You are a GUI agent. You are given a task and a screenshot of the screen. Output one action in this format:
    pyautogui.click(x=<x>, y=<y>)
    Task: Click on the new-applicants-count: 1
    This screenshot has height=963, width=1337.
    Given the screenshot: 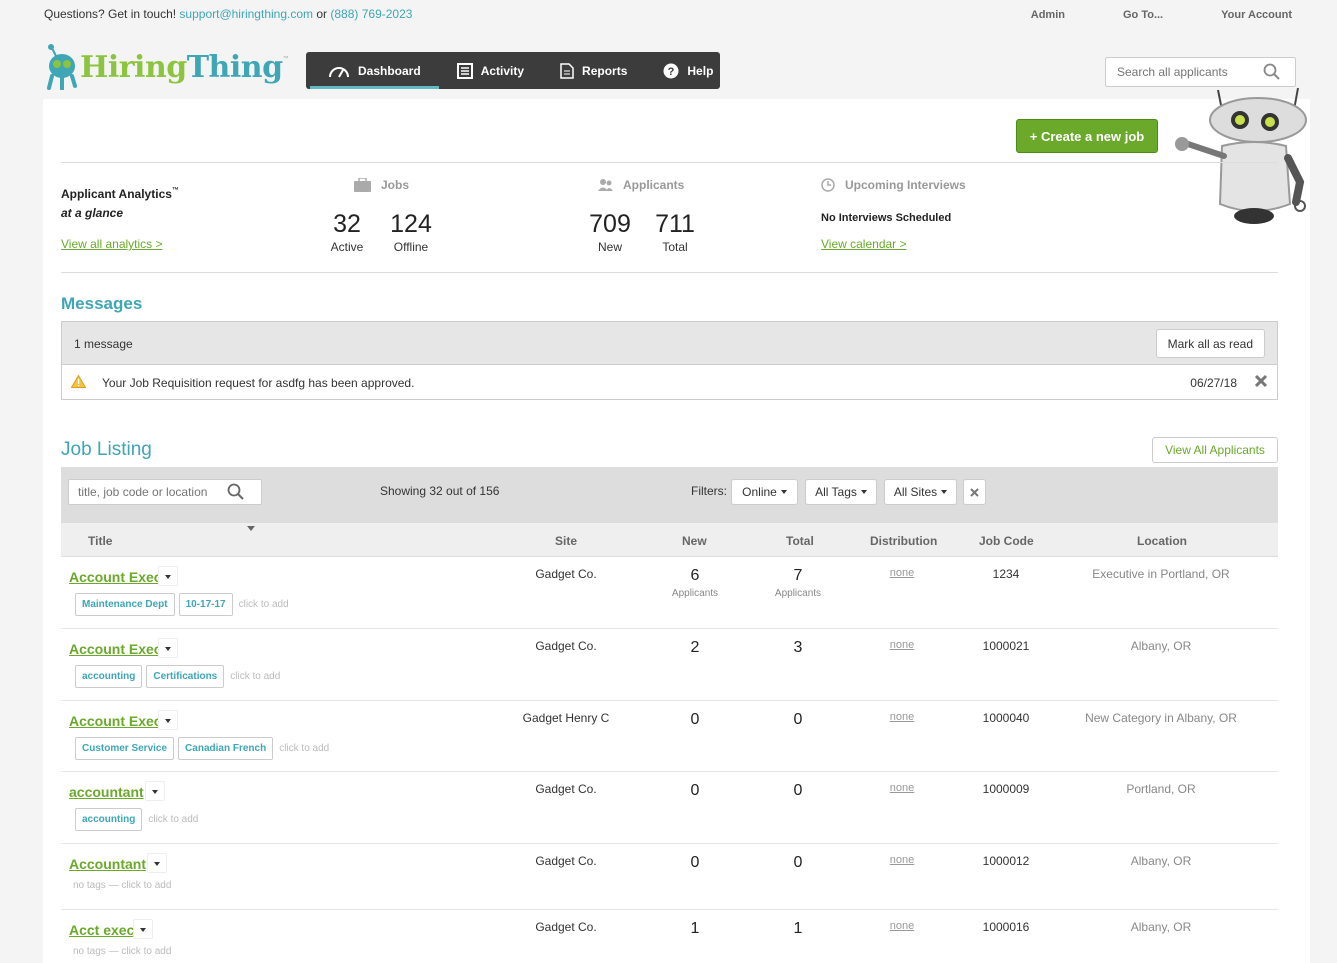 What is the action you would take?
    pyautogui.click(x=695, y=929)
    